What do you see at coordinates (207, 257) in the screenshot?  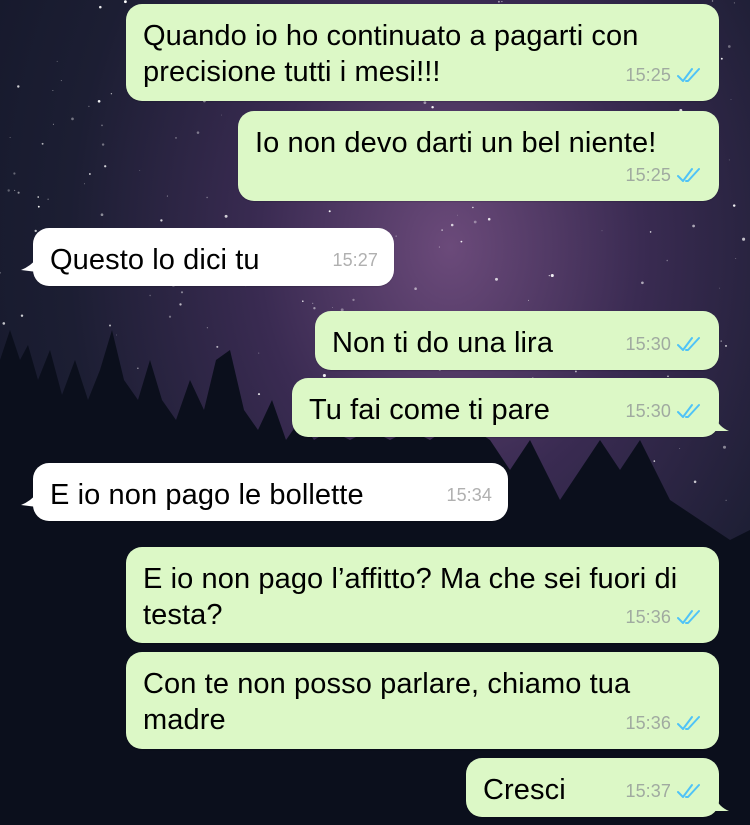 I see `message-bubble-incoming: Questo lo dici tu 15:27` at bounding box center [207, 257].